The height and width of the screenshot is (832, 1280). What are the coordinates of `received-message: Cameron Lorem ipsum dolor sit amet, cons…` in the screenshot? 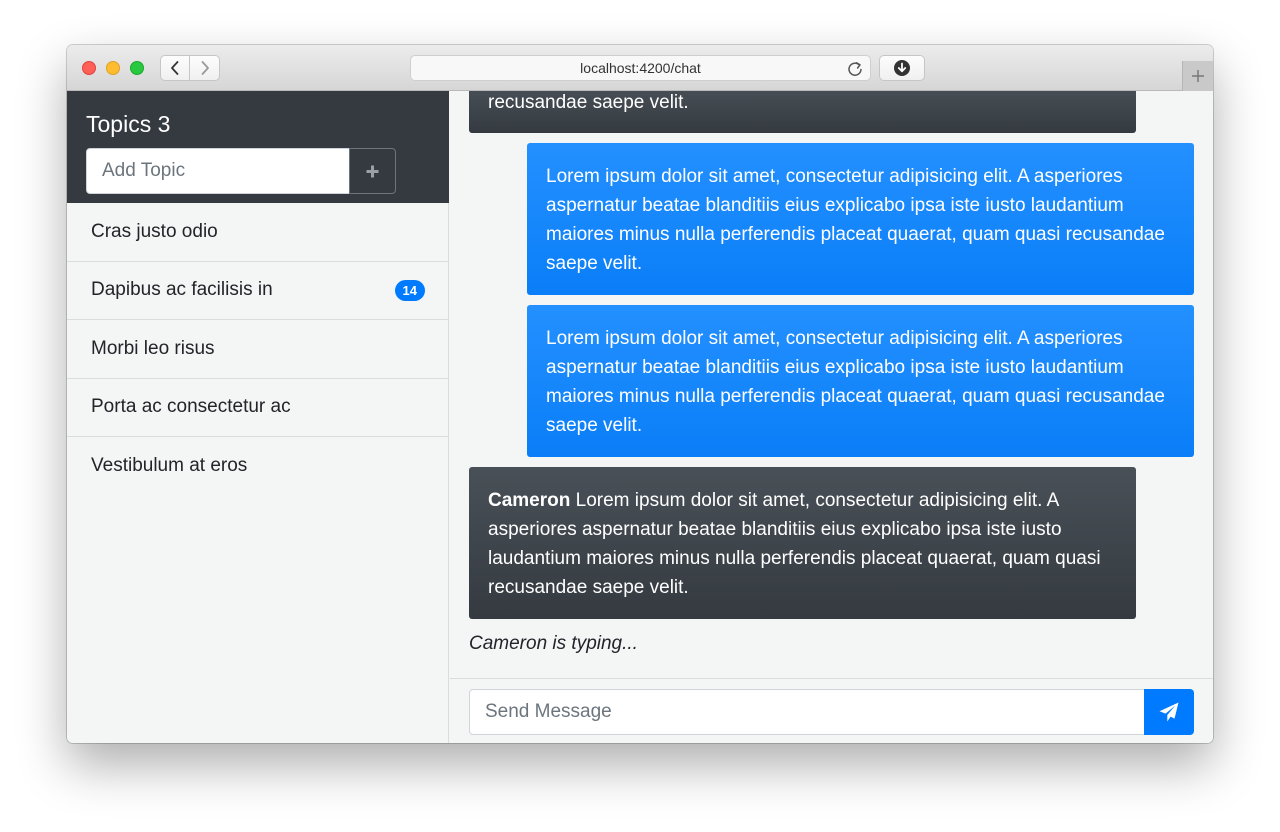 It's located at (802, 543).